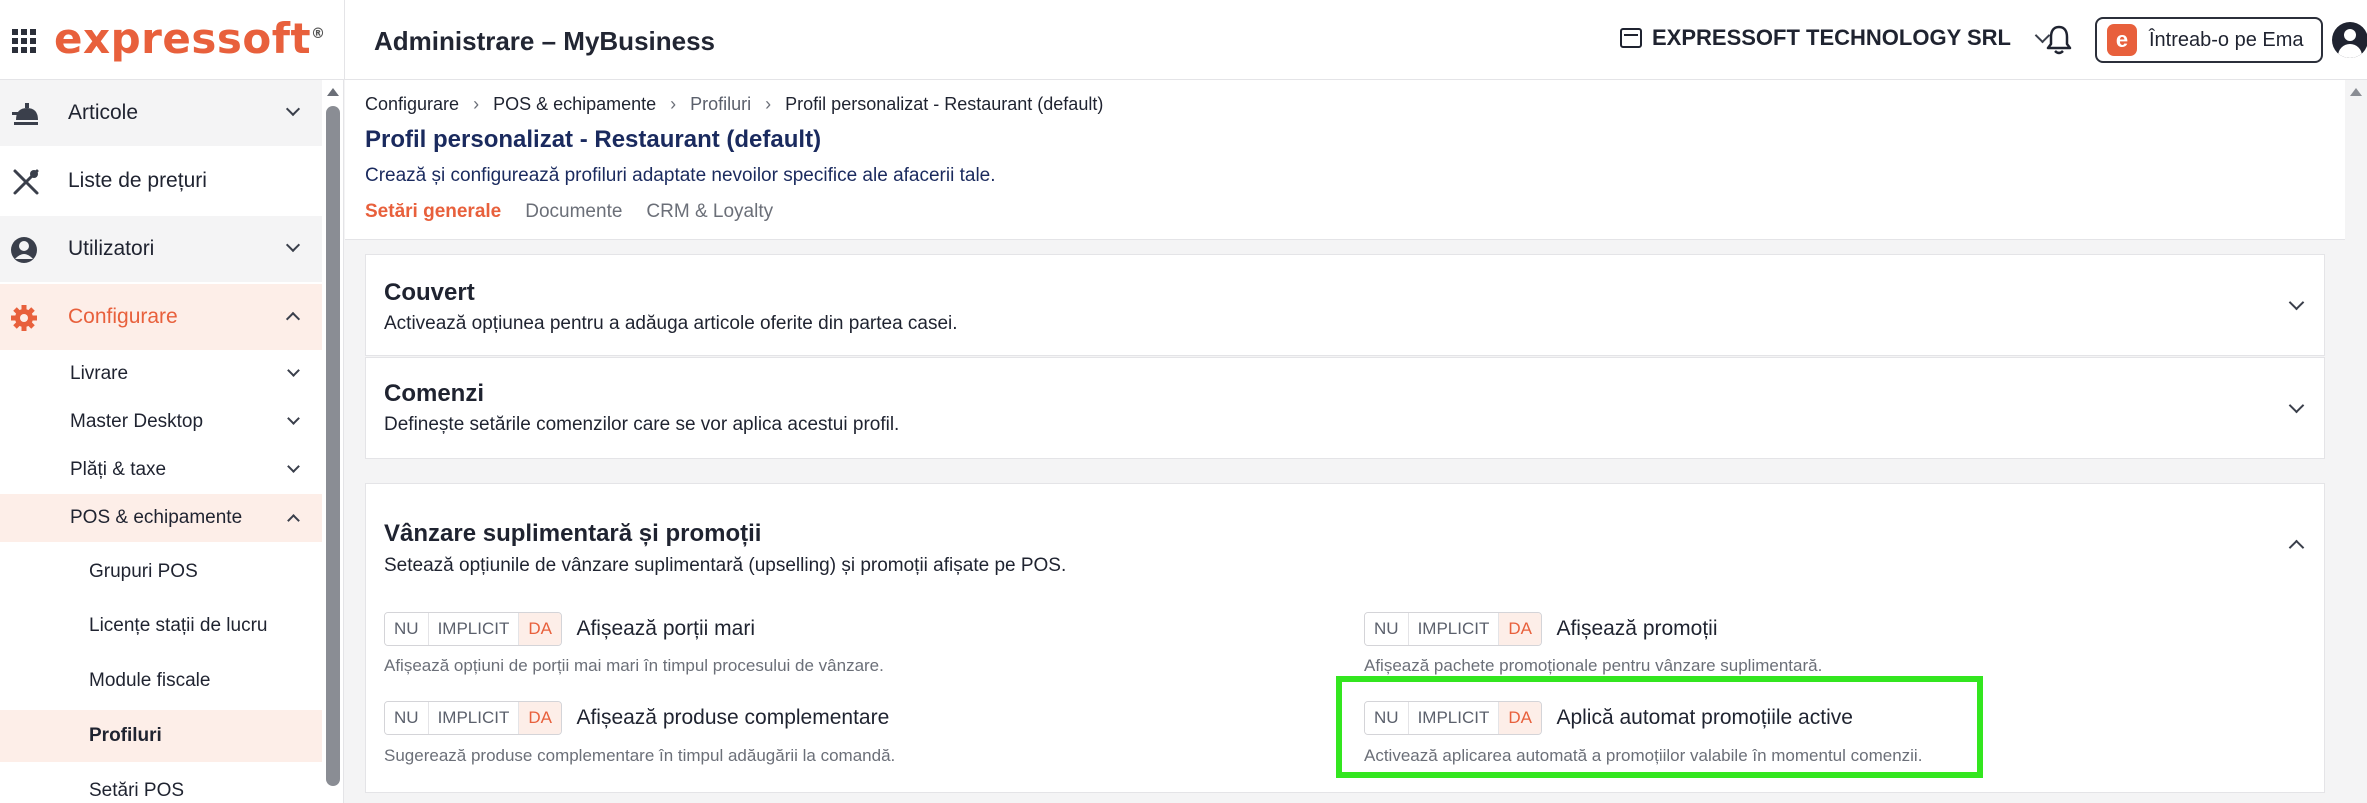 The width and height of the screenshot is (2367, 803). I want to click on section-title: Comenzi, so click(434, 393).